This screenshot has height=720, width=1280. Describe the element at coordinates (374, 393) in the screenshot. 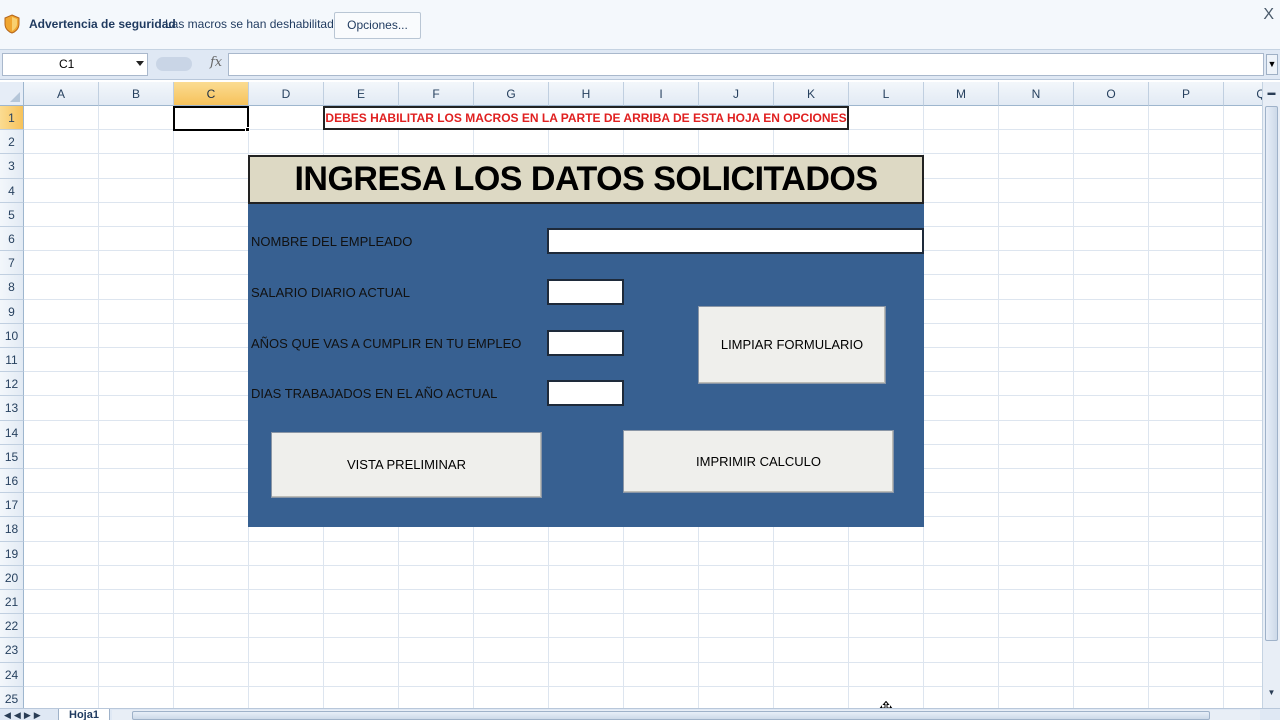

I see `days-worked-label: DIAS TRABAJADOS EN EL AÑO ACTUAL` at that location.